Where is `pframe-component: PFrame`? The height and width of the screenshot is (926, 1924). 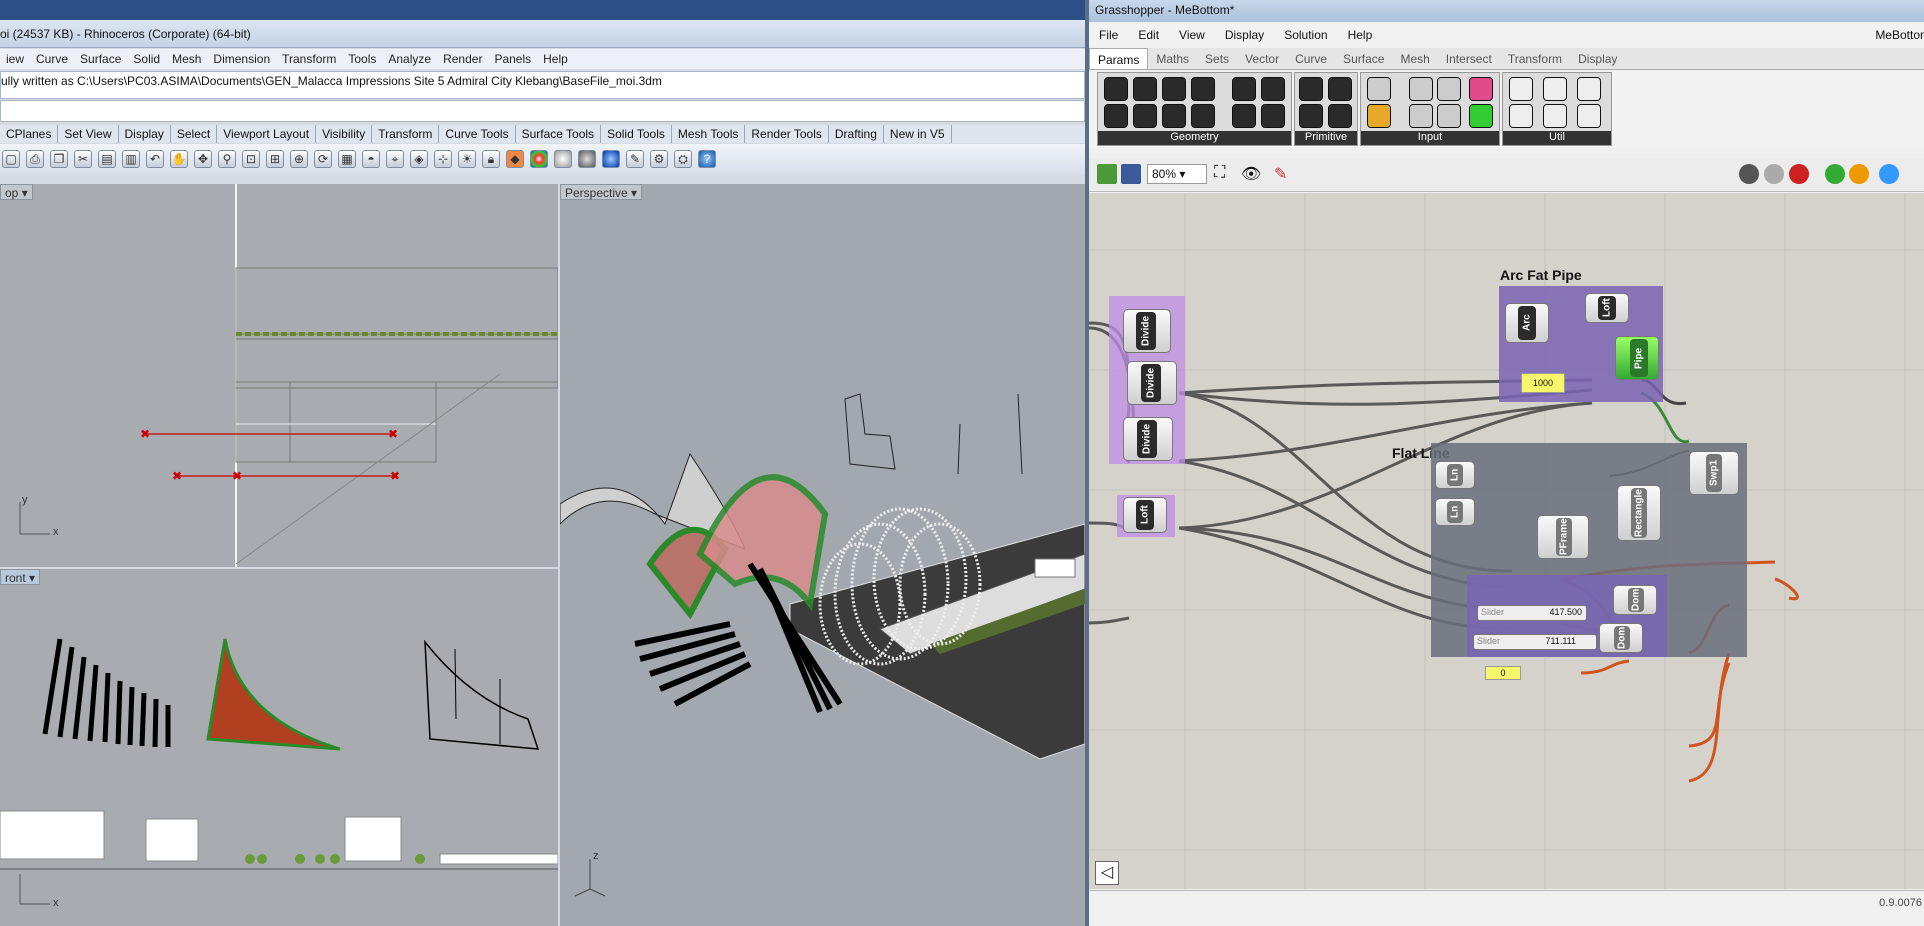 pframe-component: PFrame is located at coordinates (1563, 537).